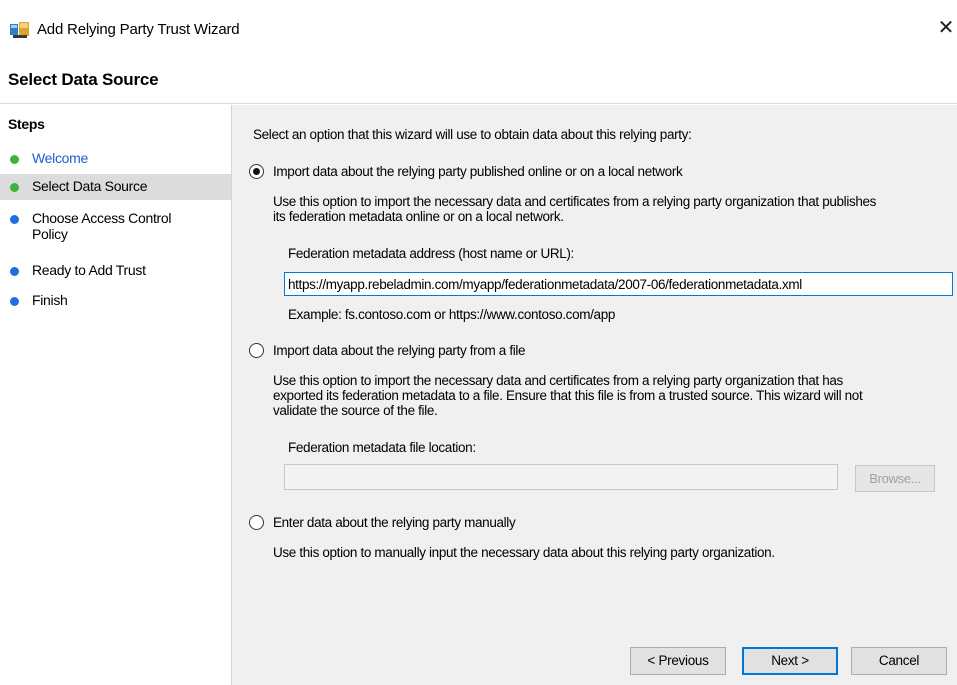  What do you see at coordinates (790, 661) in the screenshot?
I see `next-button: Next >` at bounding box center [790, 661].